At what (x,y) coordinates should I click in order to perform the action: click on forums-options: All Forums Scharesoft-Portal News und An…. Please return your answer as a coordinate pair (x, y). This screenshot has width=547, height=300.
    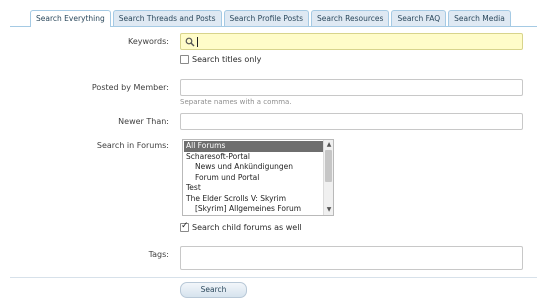
    Looking at the image, I should click on (253, 178).